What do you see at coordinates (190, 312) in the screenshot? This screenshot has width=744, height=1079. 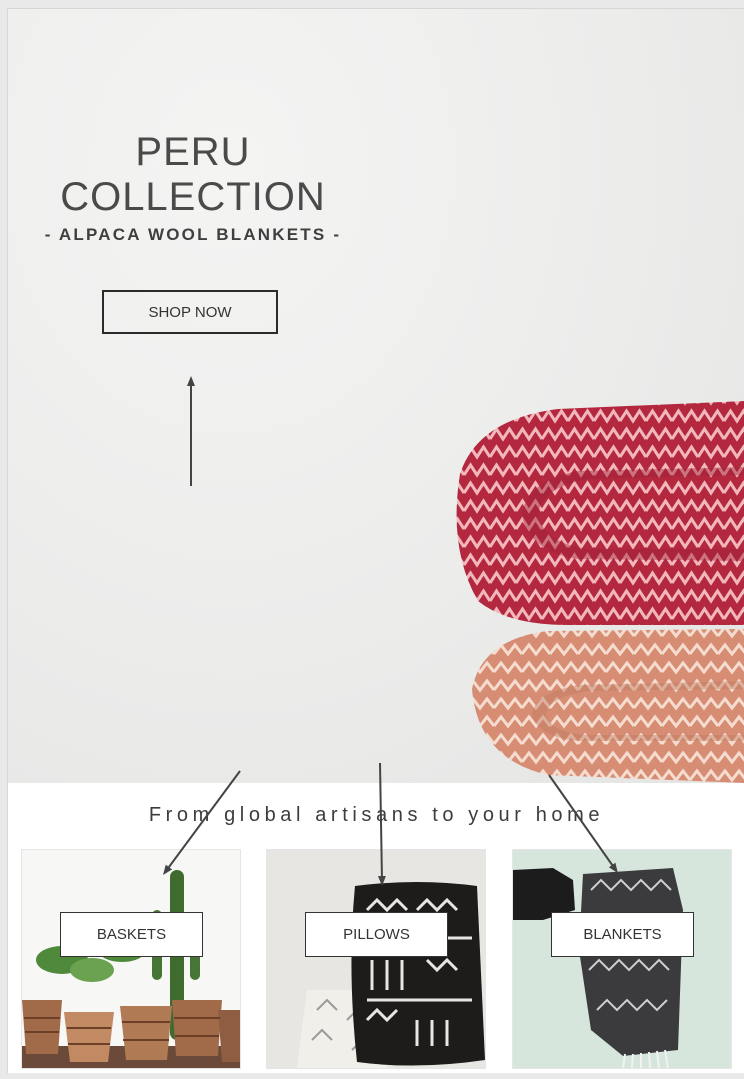 I see `shop-now-button: SHOP NOW` at bounding box center [190, 312].